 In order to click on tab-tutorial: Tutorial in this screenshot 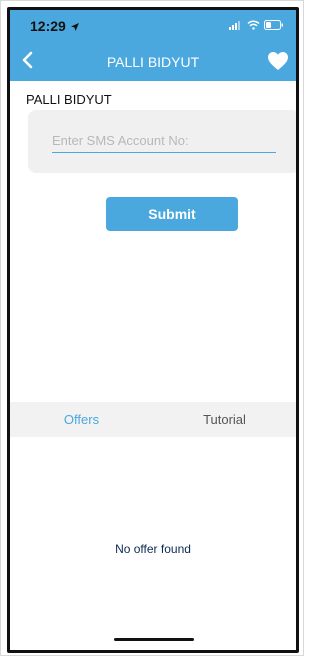, I will do `click(224, 419)`.